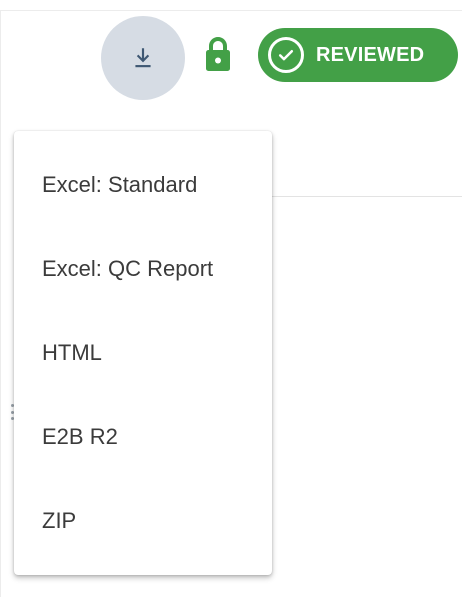 This screenshot has height=597, width=462. I want to click on lock-icon, so click(218, 54).